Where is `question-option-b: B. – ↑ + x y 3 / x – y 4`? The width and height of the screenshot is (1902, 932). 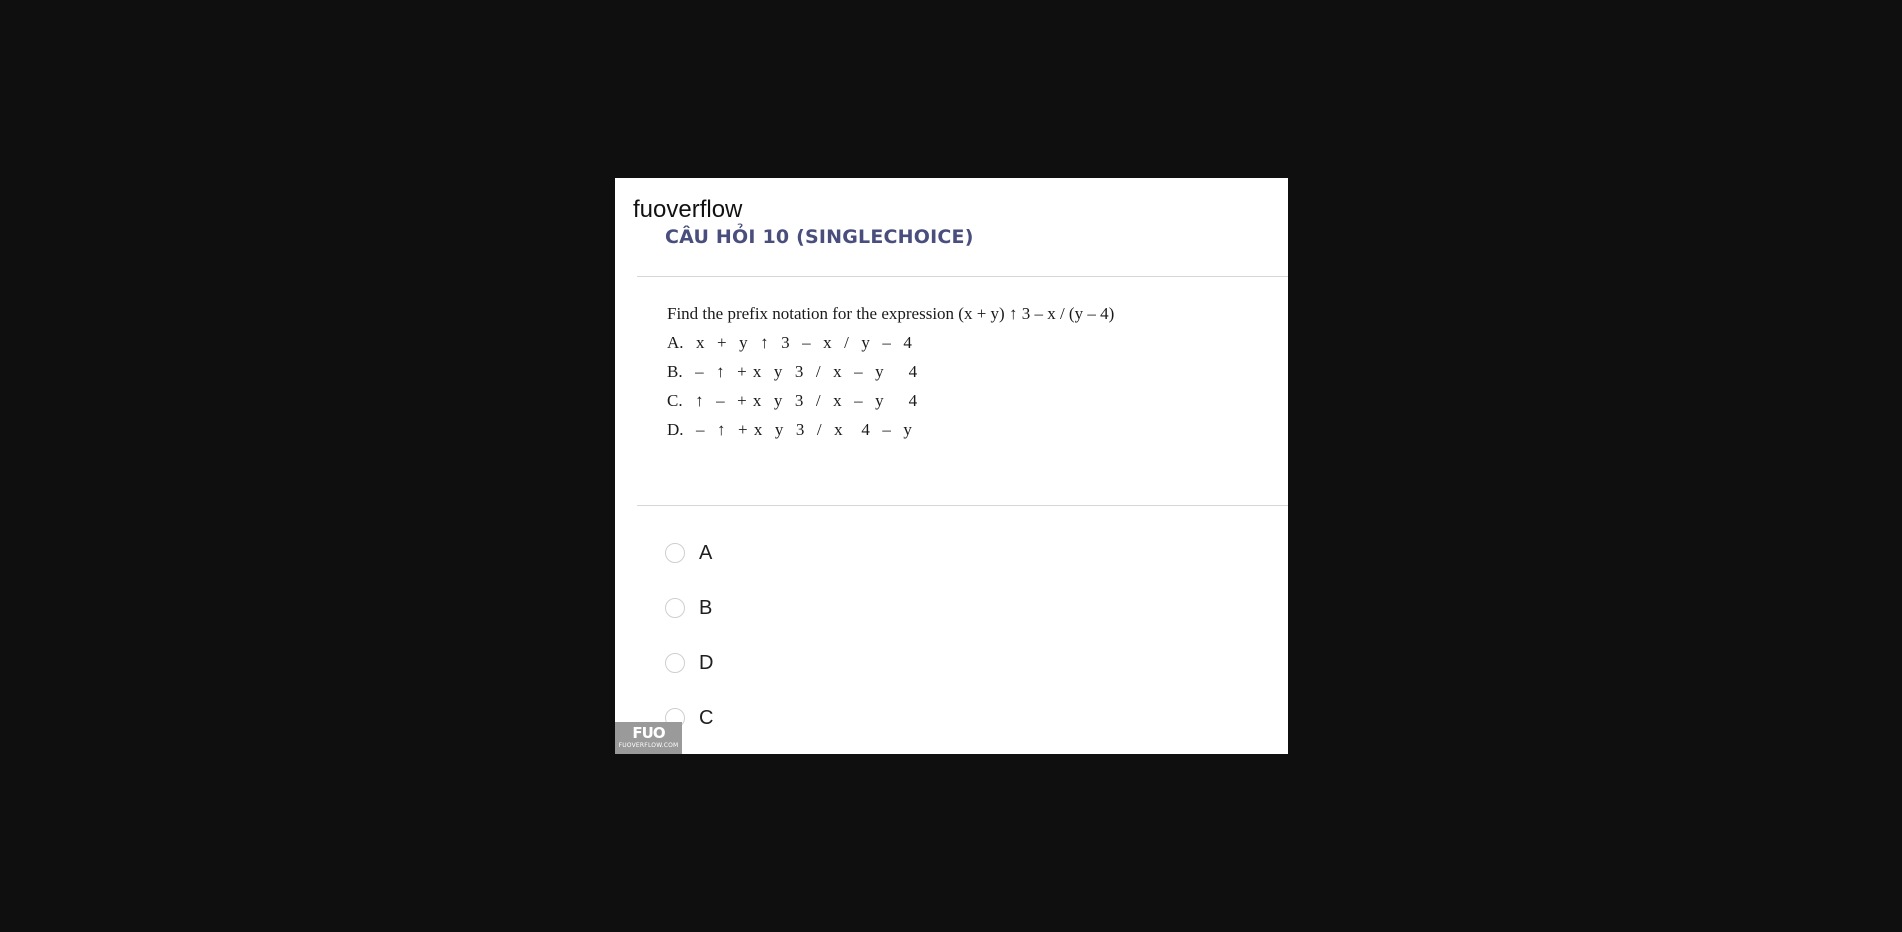 question-option-b: B. – ↑ + x y 3 / x – y 4 is located at coordinates (792, 371).